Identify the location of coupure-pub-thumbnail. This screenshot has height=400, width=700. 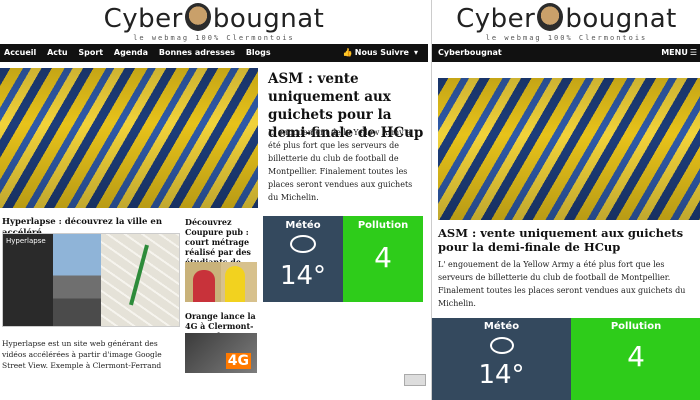
(221, 282).